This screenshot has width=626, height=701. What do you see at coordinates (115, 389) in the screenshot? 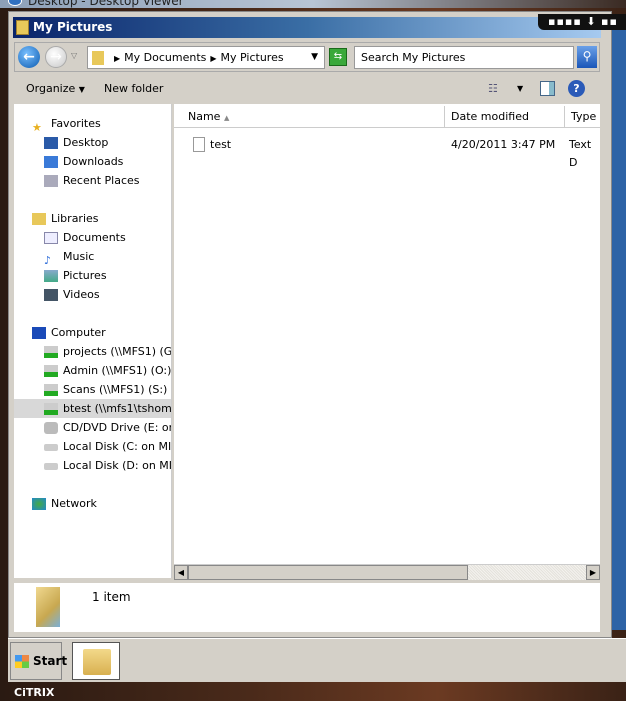
I see `nav-label: Scans (\\MFS1) (S:)` at bounding box center [115, 389].